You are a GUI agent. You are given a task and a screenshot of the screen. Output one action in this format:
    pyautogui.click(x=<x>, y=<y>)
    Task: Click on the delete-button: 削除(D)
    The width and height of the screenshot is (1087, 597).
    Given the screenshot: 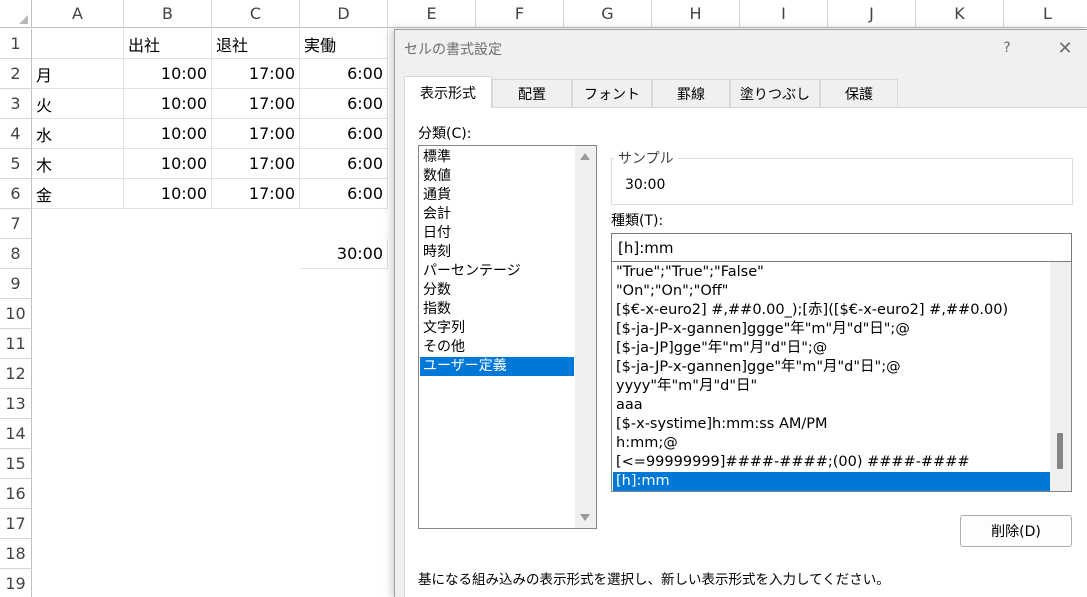 What is the action you would take?
    pyautogui.click(x=1016, y=531)
    